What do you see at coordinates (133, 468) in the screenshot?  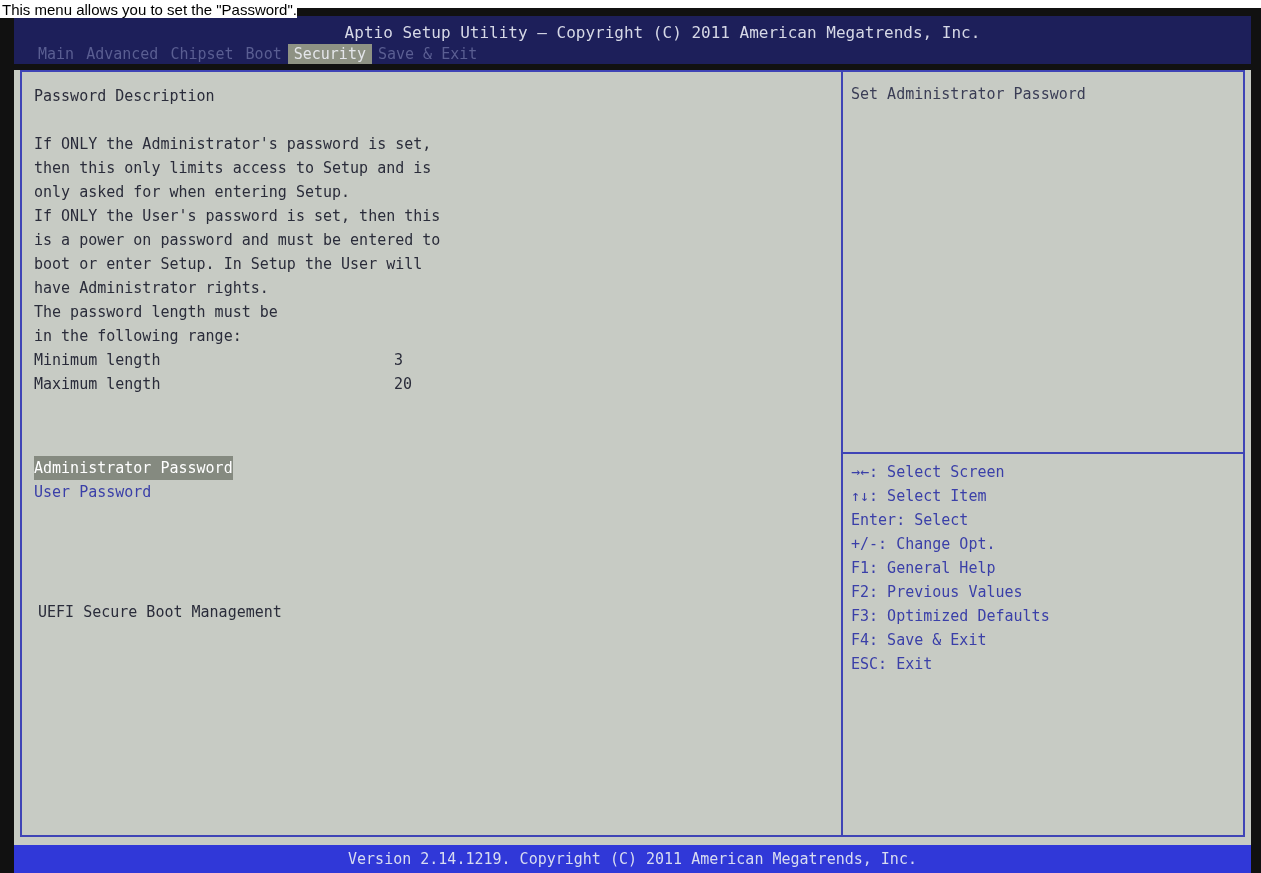 I see `menu-item: Administrator Password` at bounding box center [133, 468].